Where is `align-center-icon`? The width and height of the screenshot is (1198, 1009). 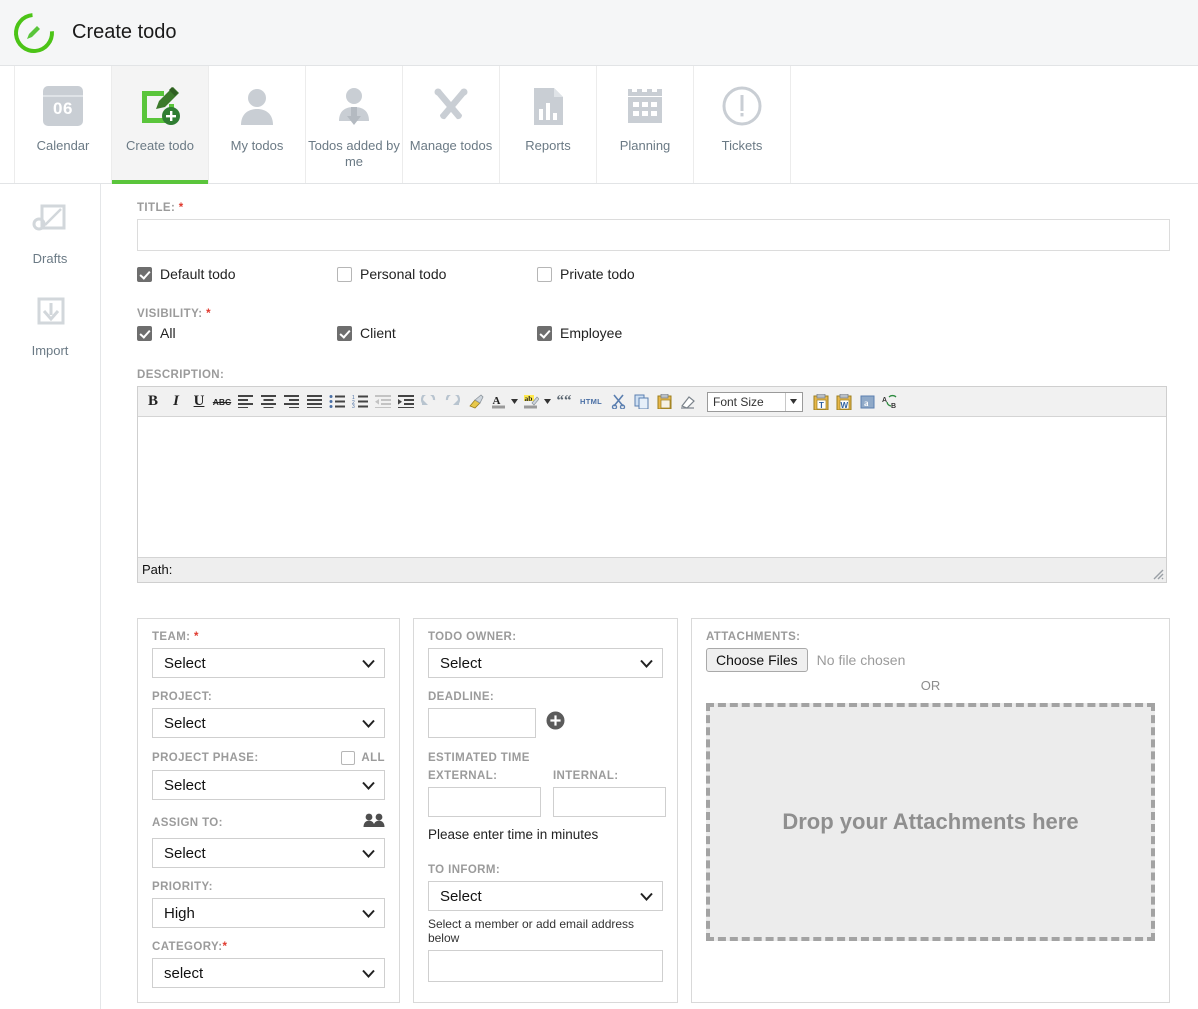 align-center-icon is located at coordinates (268, 402).